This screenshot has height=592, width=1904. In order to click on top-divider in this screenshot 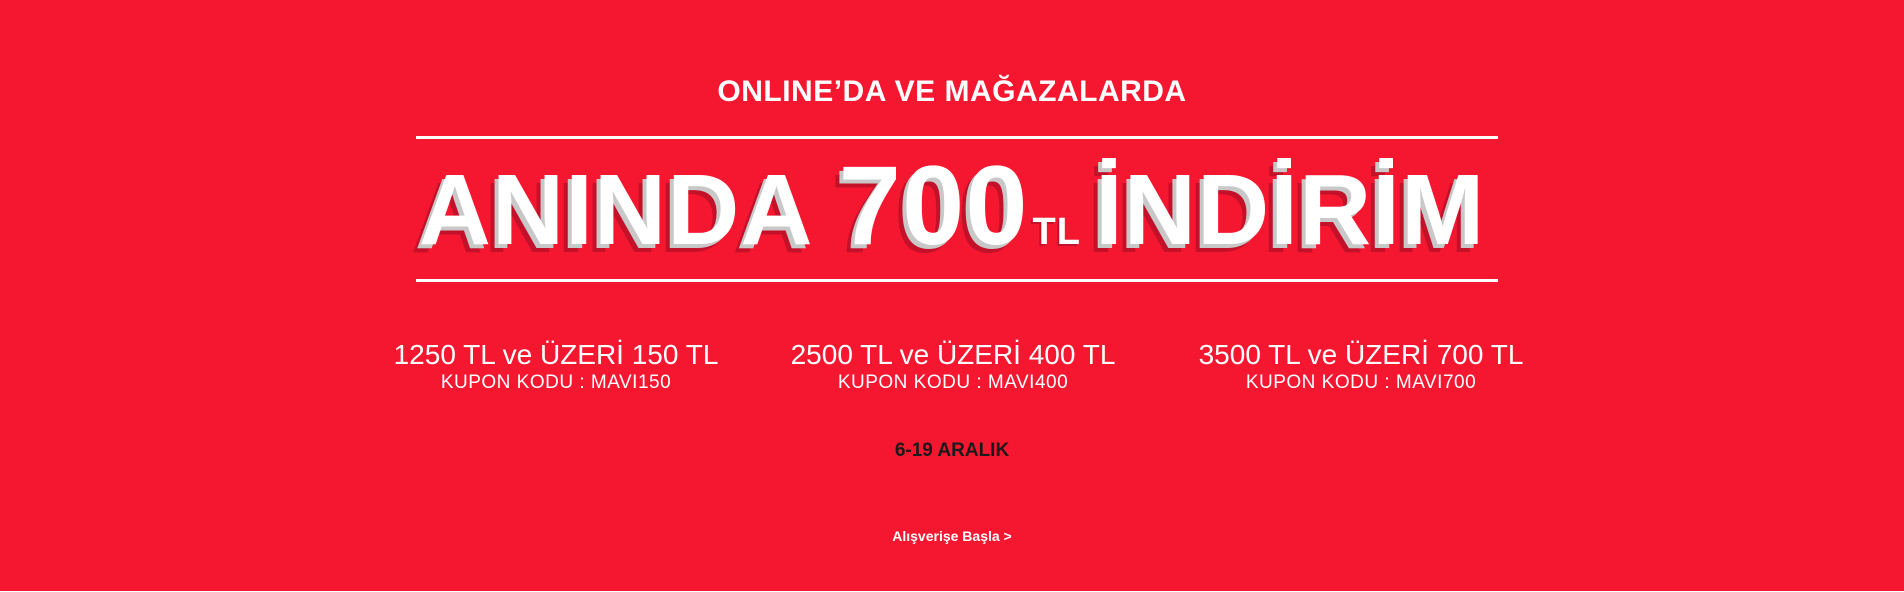, I will do `click(957, 137)`.